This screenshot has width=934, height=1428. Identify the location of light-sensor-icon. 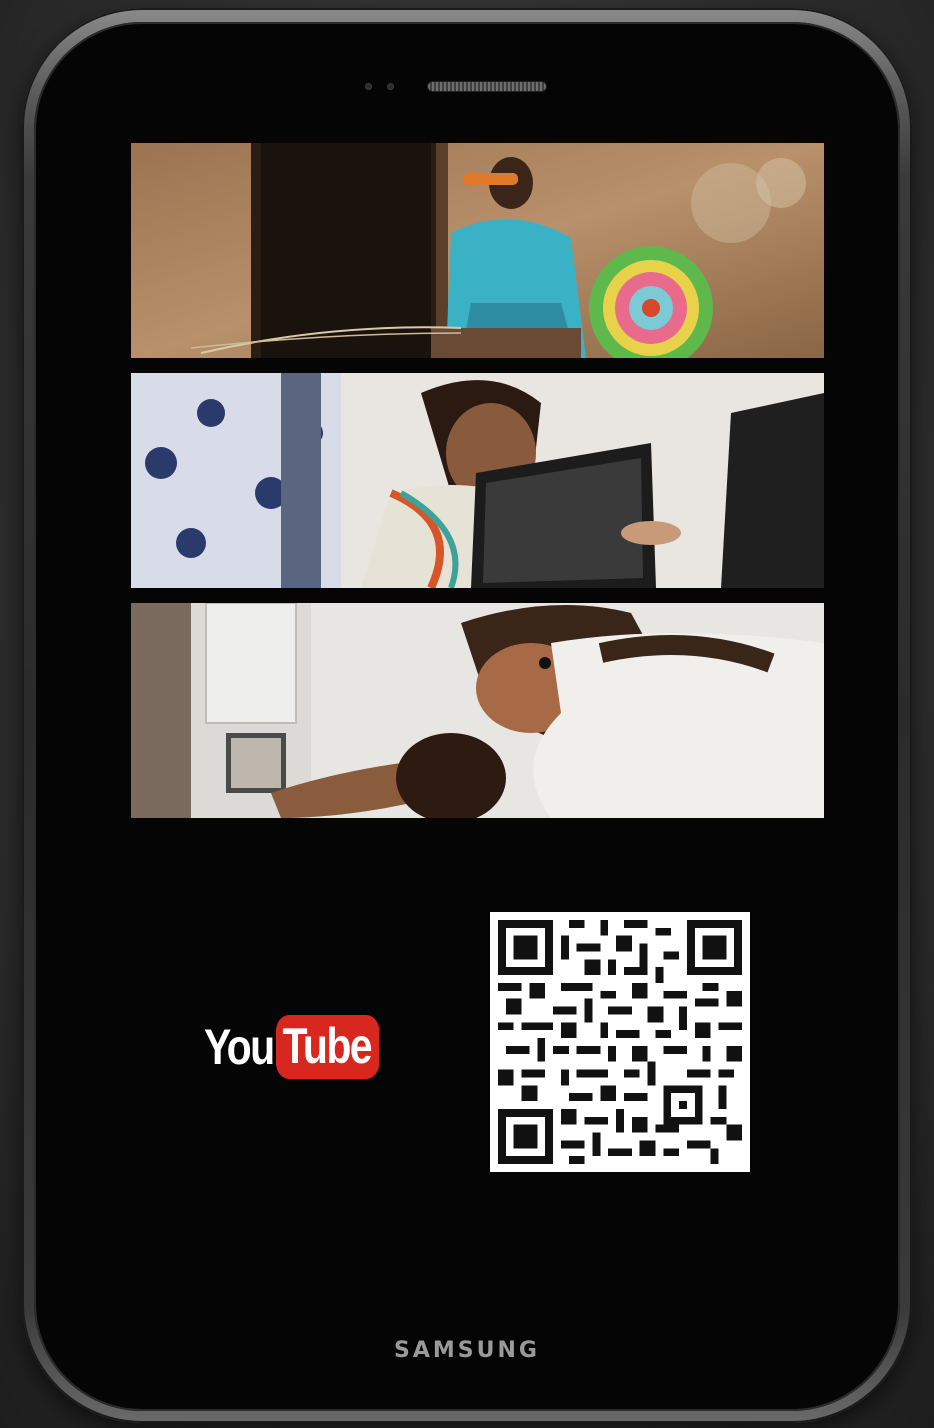
(390, 86).